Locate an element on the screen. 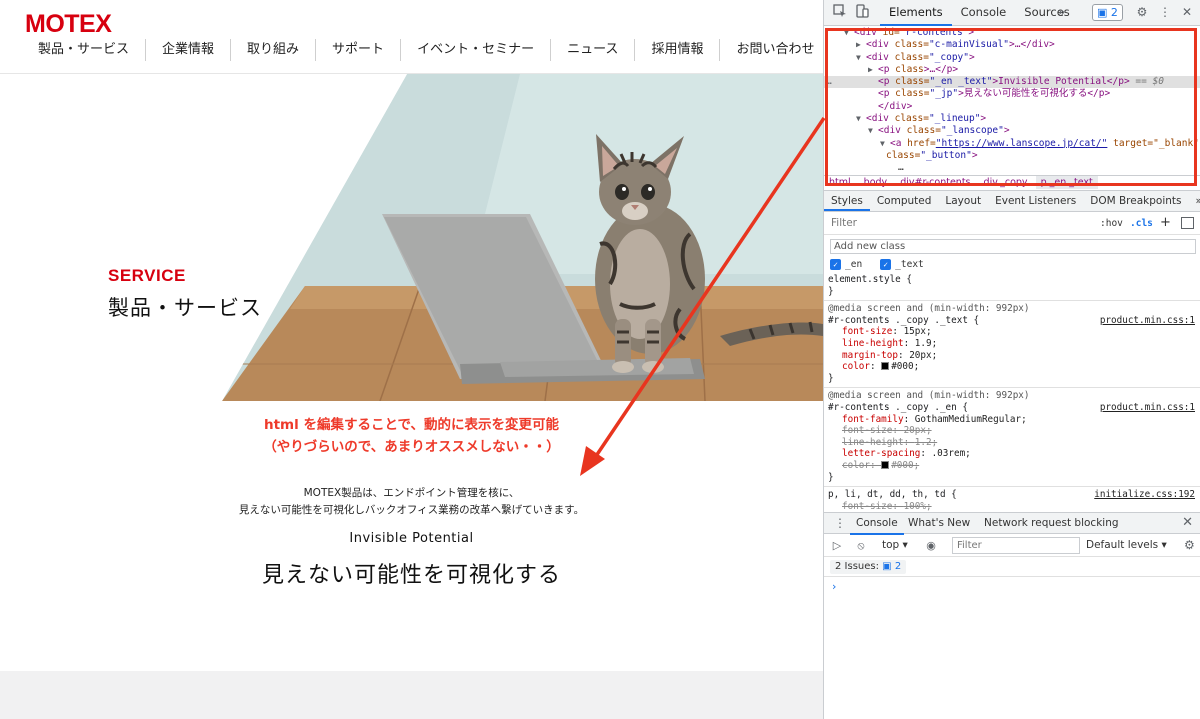 The width and height of the screenshot is (1200, 719). nav-events: イベント・セミナー is located at coordinates (475, 50).